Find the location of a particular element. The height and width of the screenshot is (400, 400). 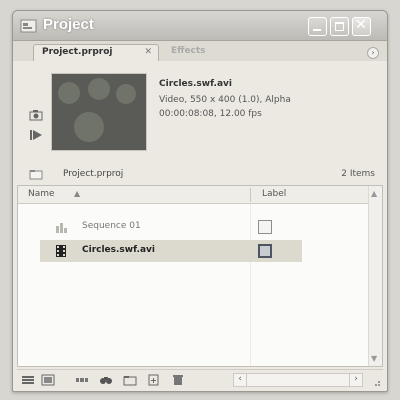

tab-project: Project.prproj ✕ is located at coordinates (96, 52).